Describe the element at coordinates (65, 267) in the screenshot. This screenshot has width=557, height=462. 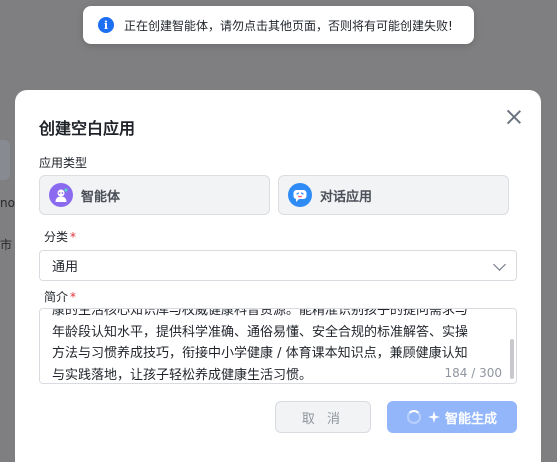
I see `category-select-value: 通用` at that location.